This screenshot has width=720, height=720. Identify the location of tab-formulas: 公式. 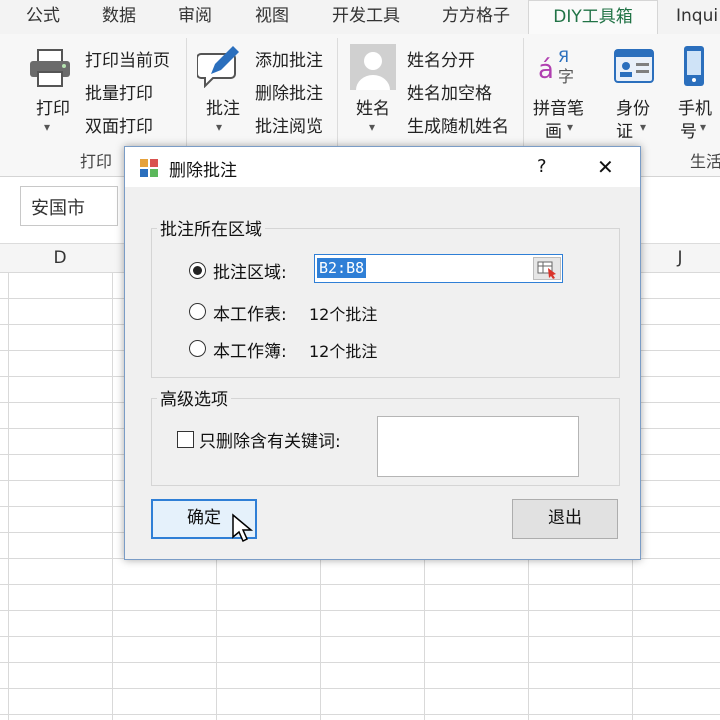
(43, 17).